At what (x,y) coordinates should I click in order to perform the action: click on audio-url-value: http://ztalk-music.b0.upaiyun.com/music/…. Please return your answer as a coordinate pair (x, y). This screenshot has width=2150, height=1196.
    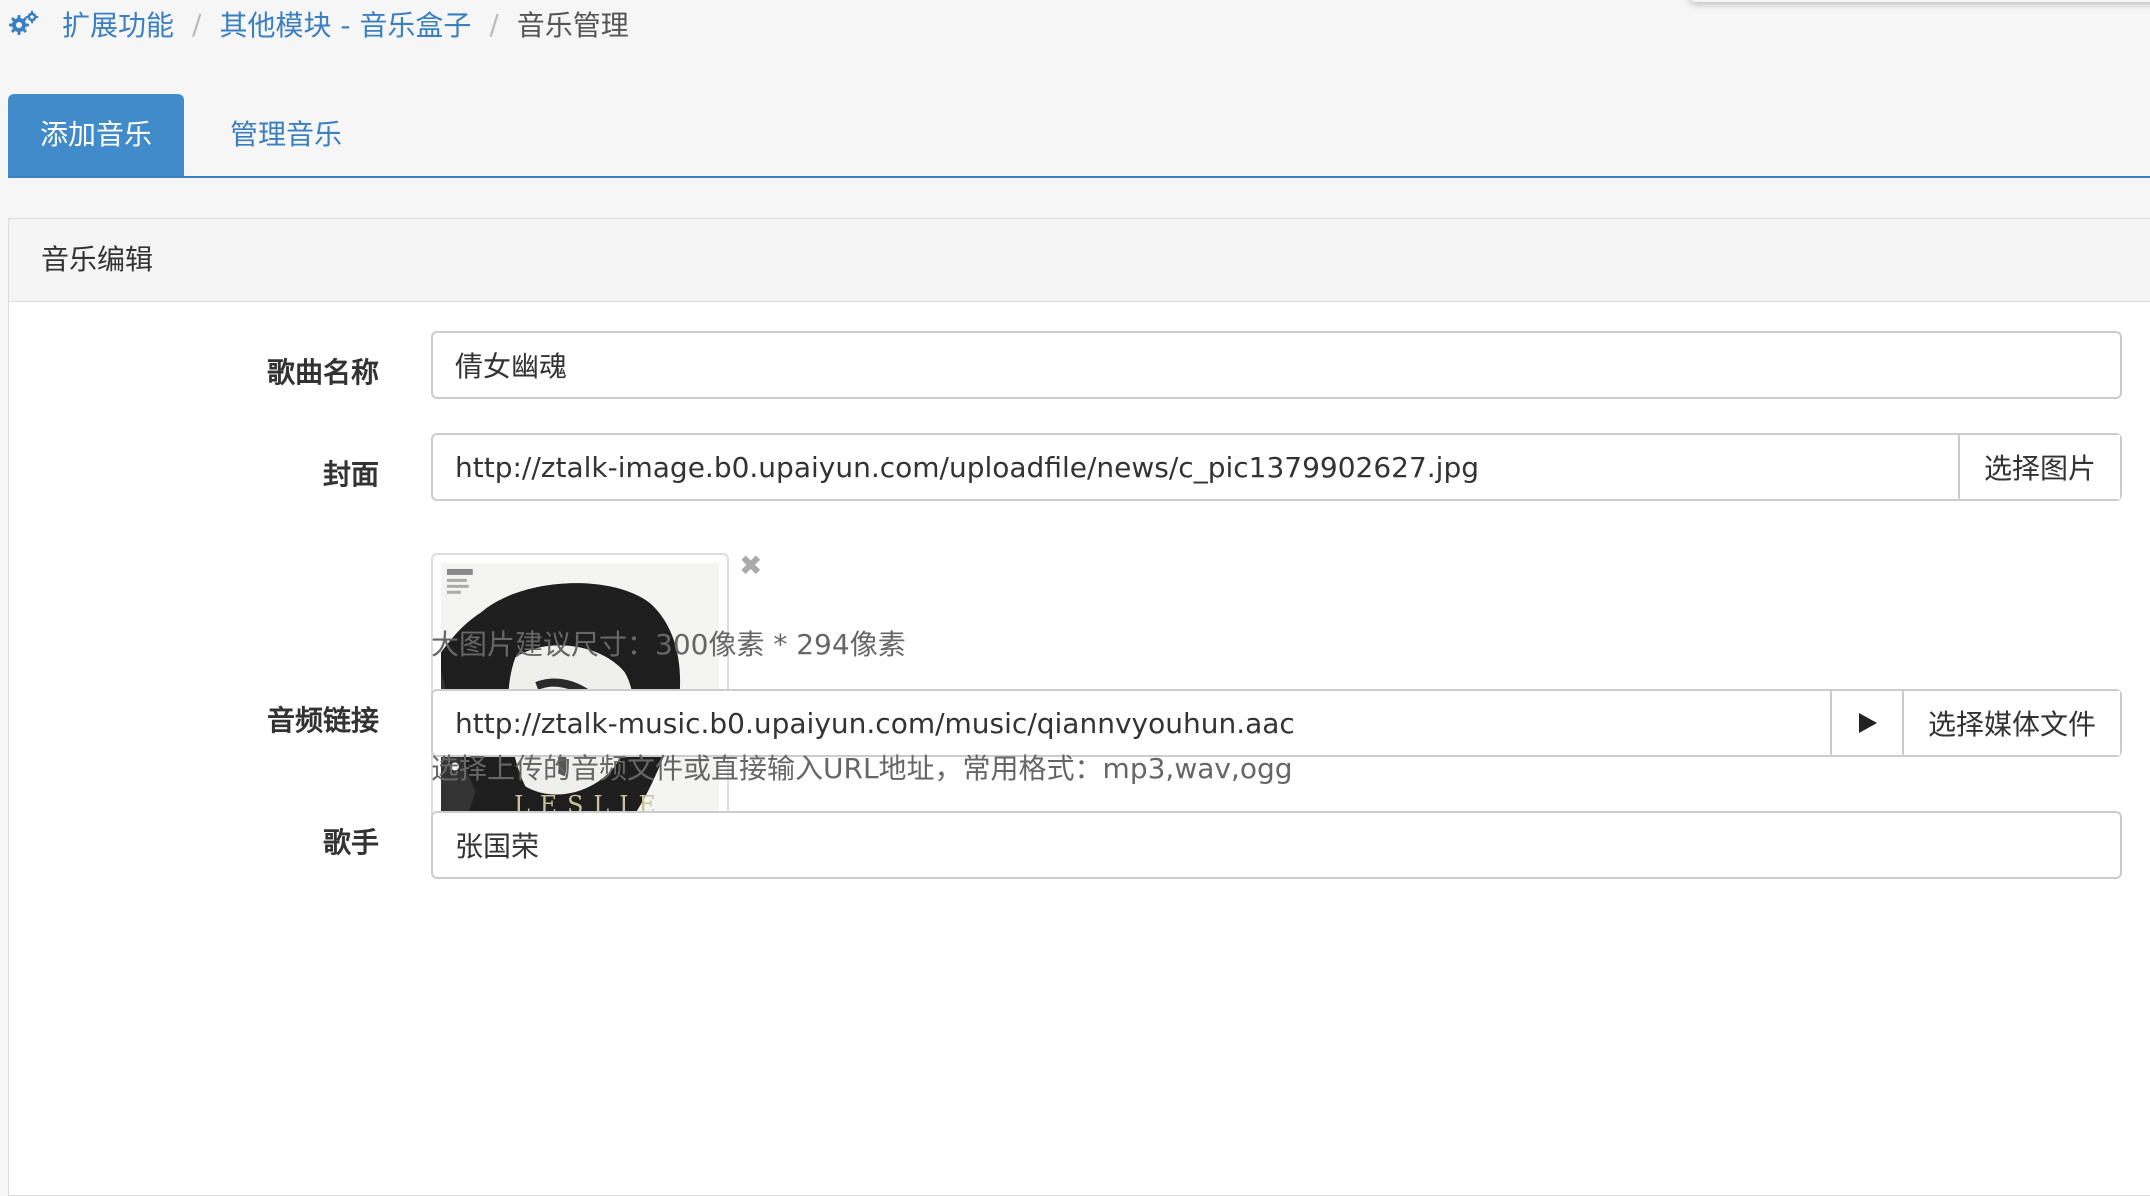
    Looking at the image, I should click on (875, 723).